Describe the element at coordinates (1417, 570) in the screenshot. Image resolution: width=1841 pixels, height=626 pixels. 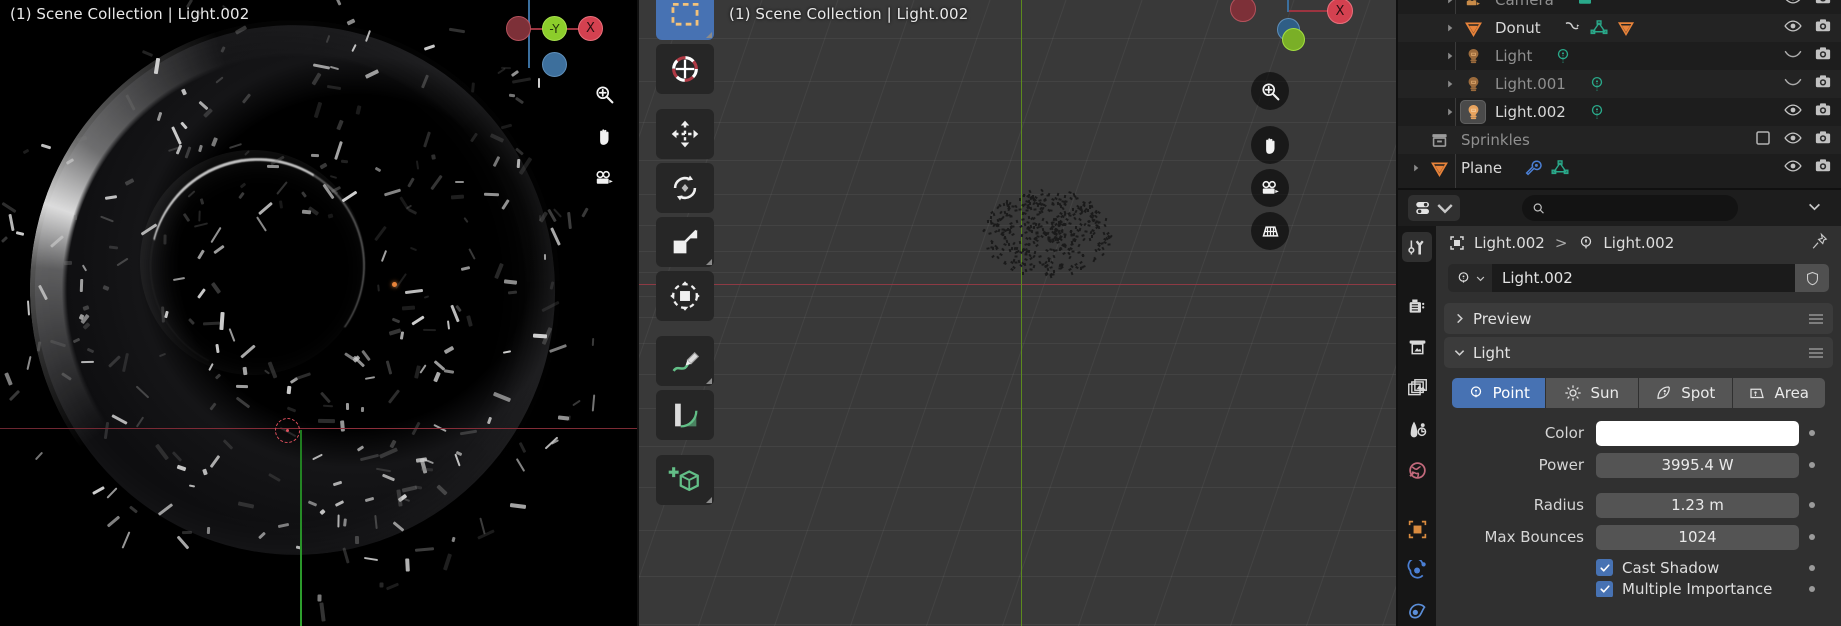
I see `properties-tab-physics` at that location.